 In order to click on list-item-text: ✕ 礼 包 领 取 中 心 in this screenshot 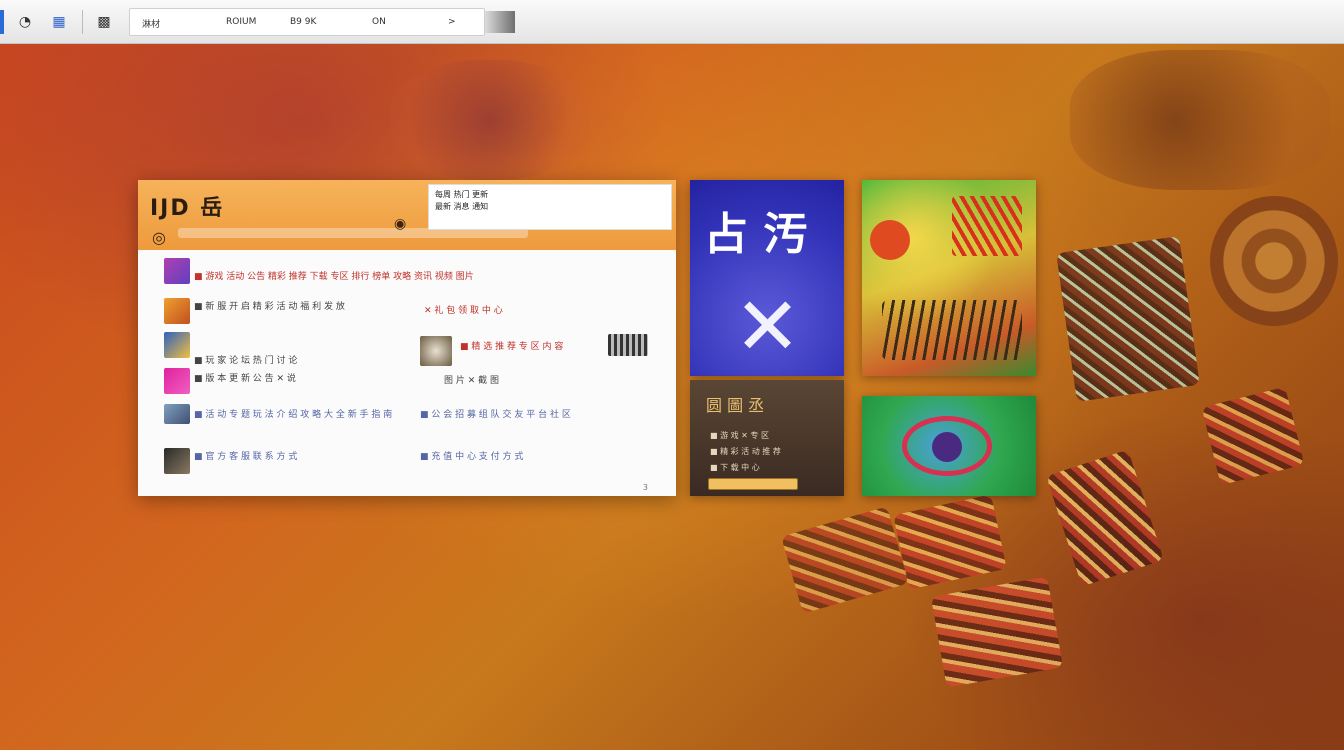, I will do `click(463, 311)`.